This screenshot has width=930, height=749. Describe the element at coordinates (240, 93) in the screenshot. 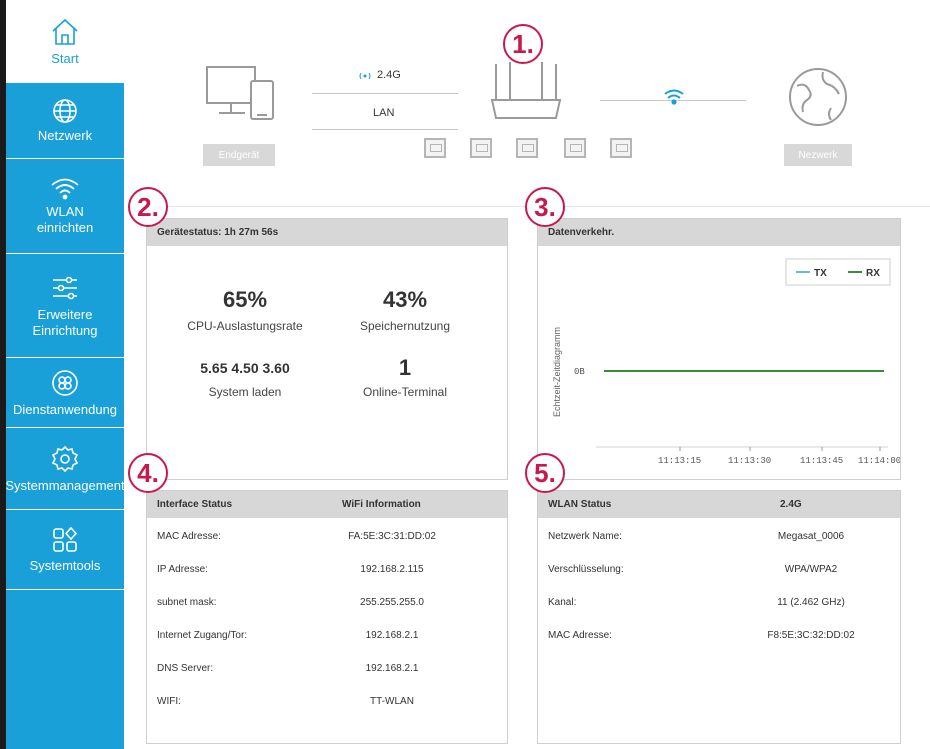

I see `computer-icon` at that location.